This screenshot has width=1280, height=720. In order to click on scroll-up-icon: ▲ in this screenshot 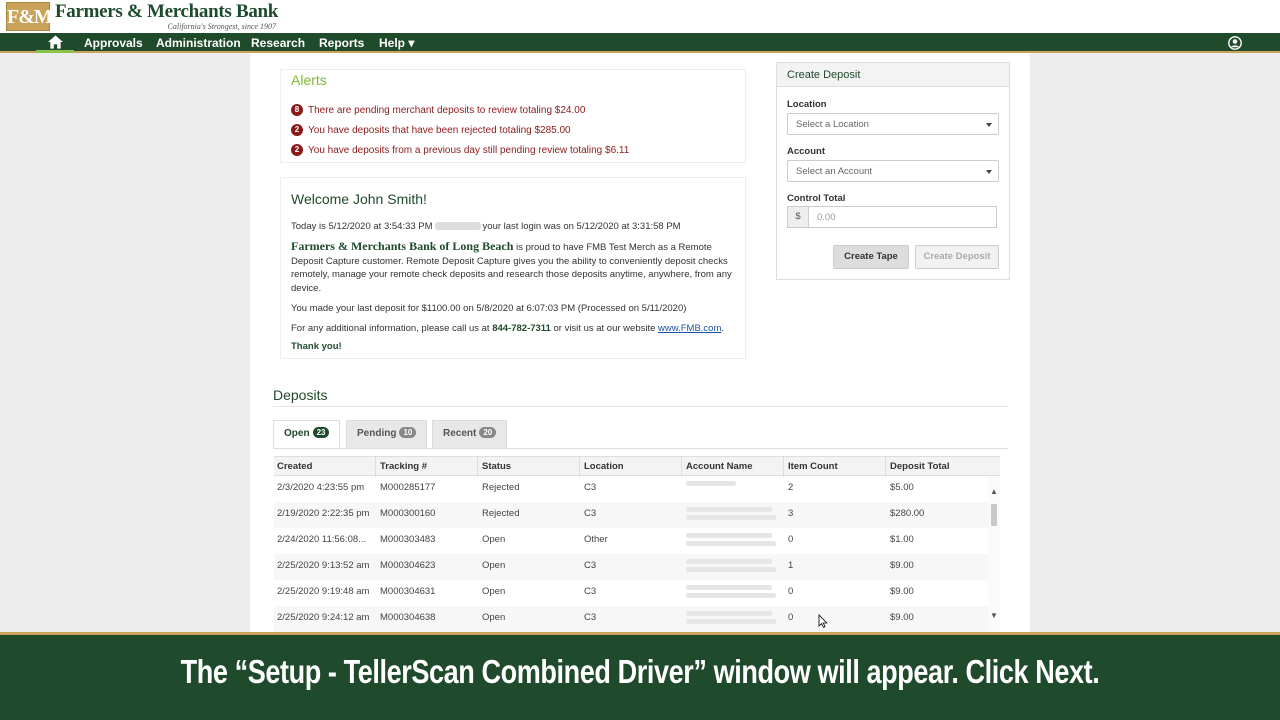, I will do `click(994, 492)`.